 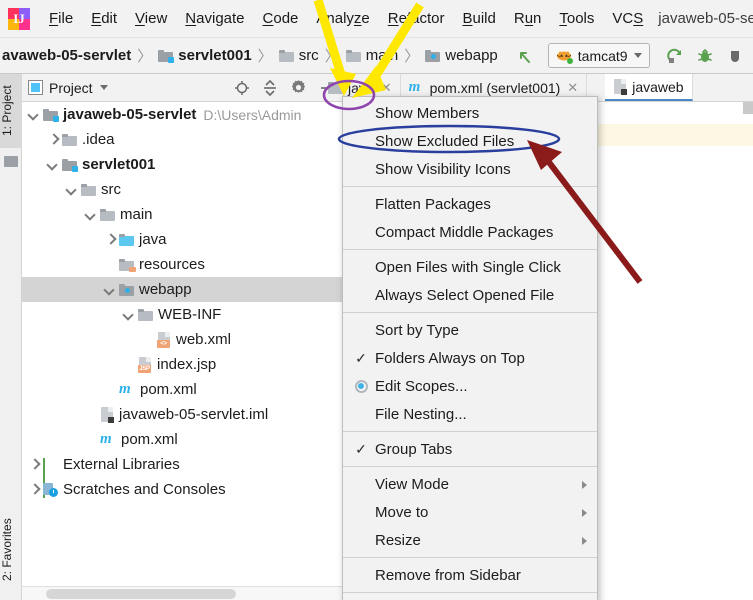 I want to click on tree-node: External Libraries, so click(x=182, y=475).